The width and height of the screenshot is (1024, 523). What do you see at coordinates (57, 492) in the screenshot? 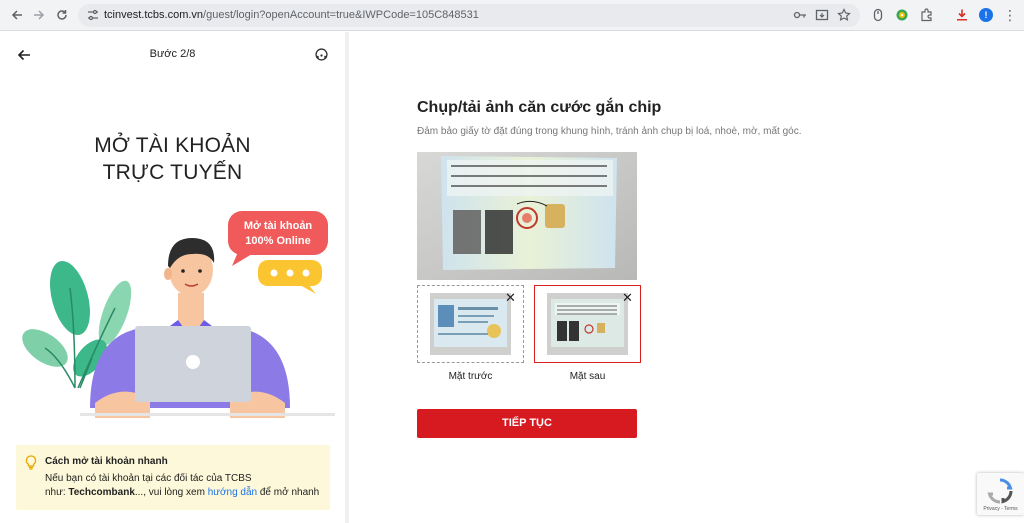
I see `tip-text-prefix: như:` at bounding box center [57, 492].